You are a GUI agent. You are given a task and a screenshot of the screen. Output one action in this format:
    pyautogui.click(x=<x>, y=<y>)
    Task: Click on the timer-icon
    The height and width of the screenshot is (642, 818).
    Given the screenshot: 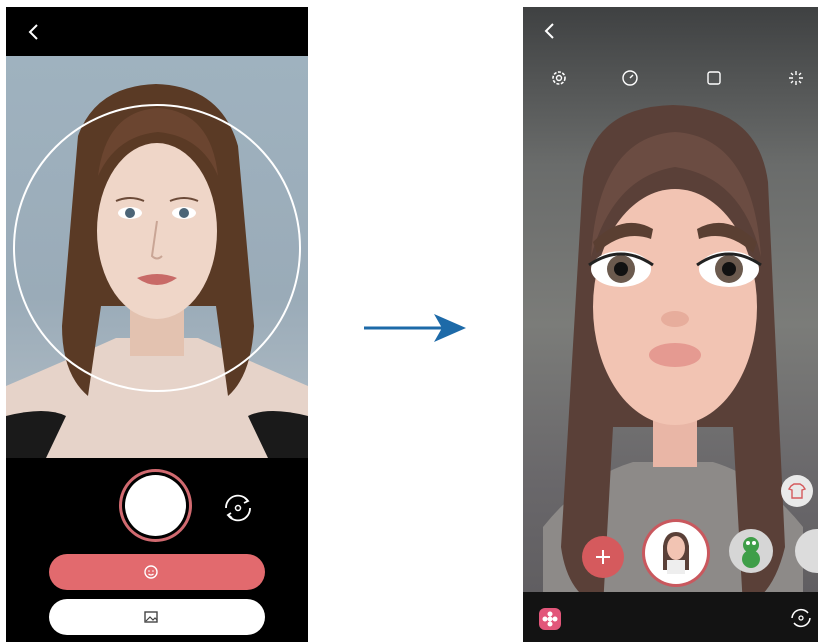 What is the action you would take?
    pyautogui.click(x=630, y=78)
    